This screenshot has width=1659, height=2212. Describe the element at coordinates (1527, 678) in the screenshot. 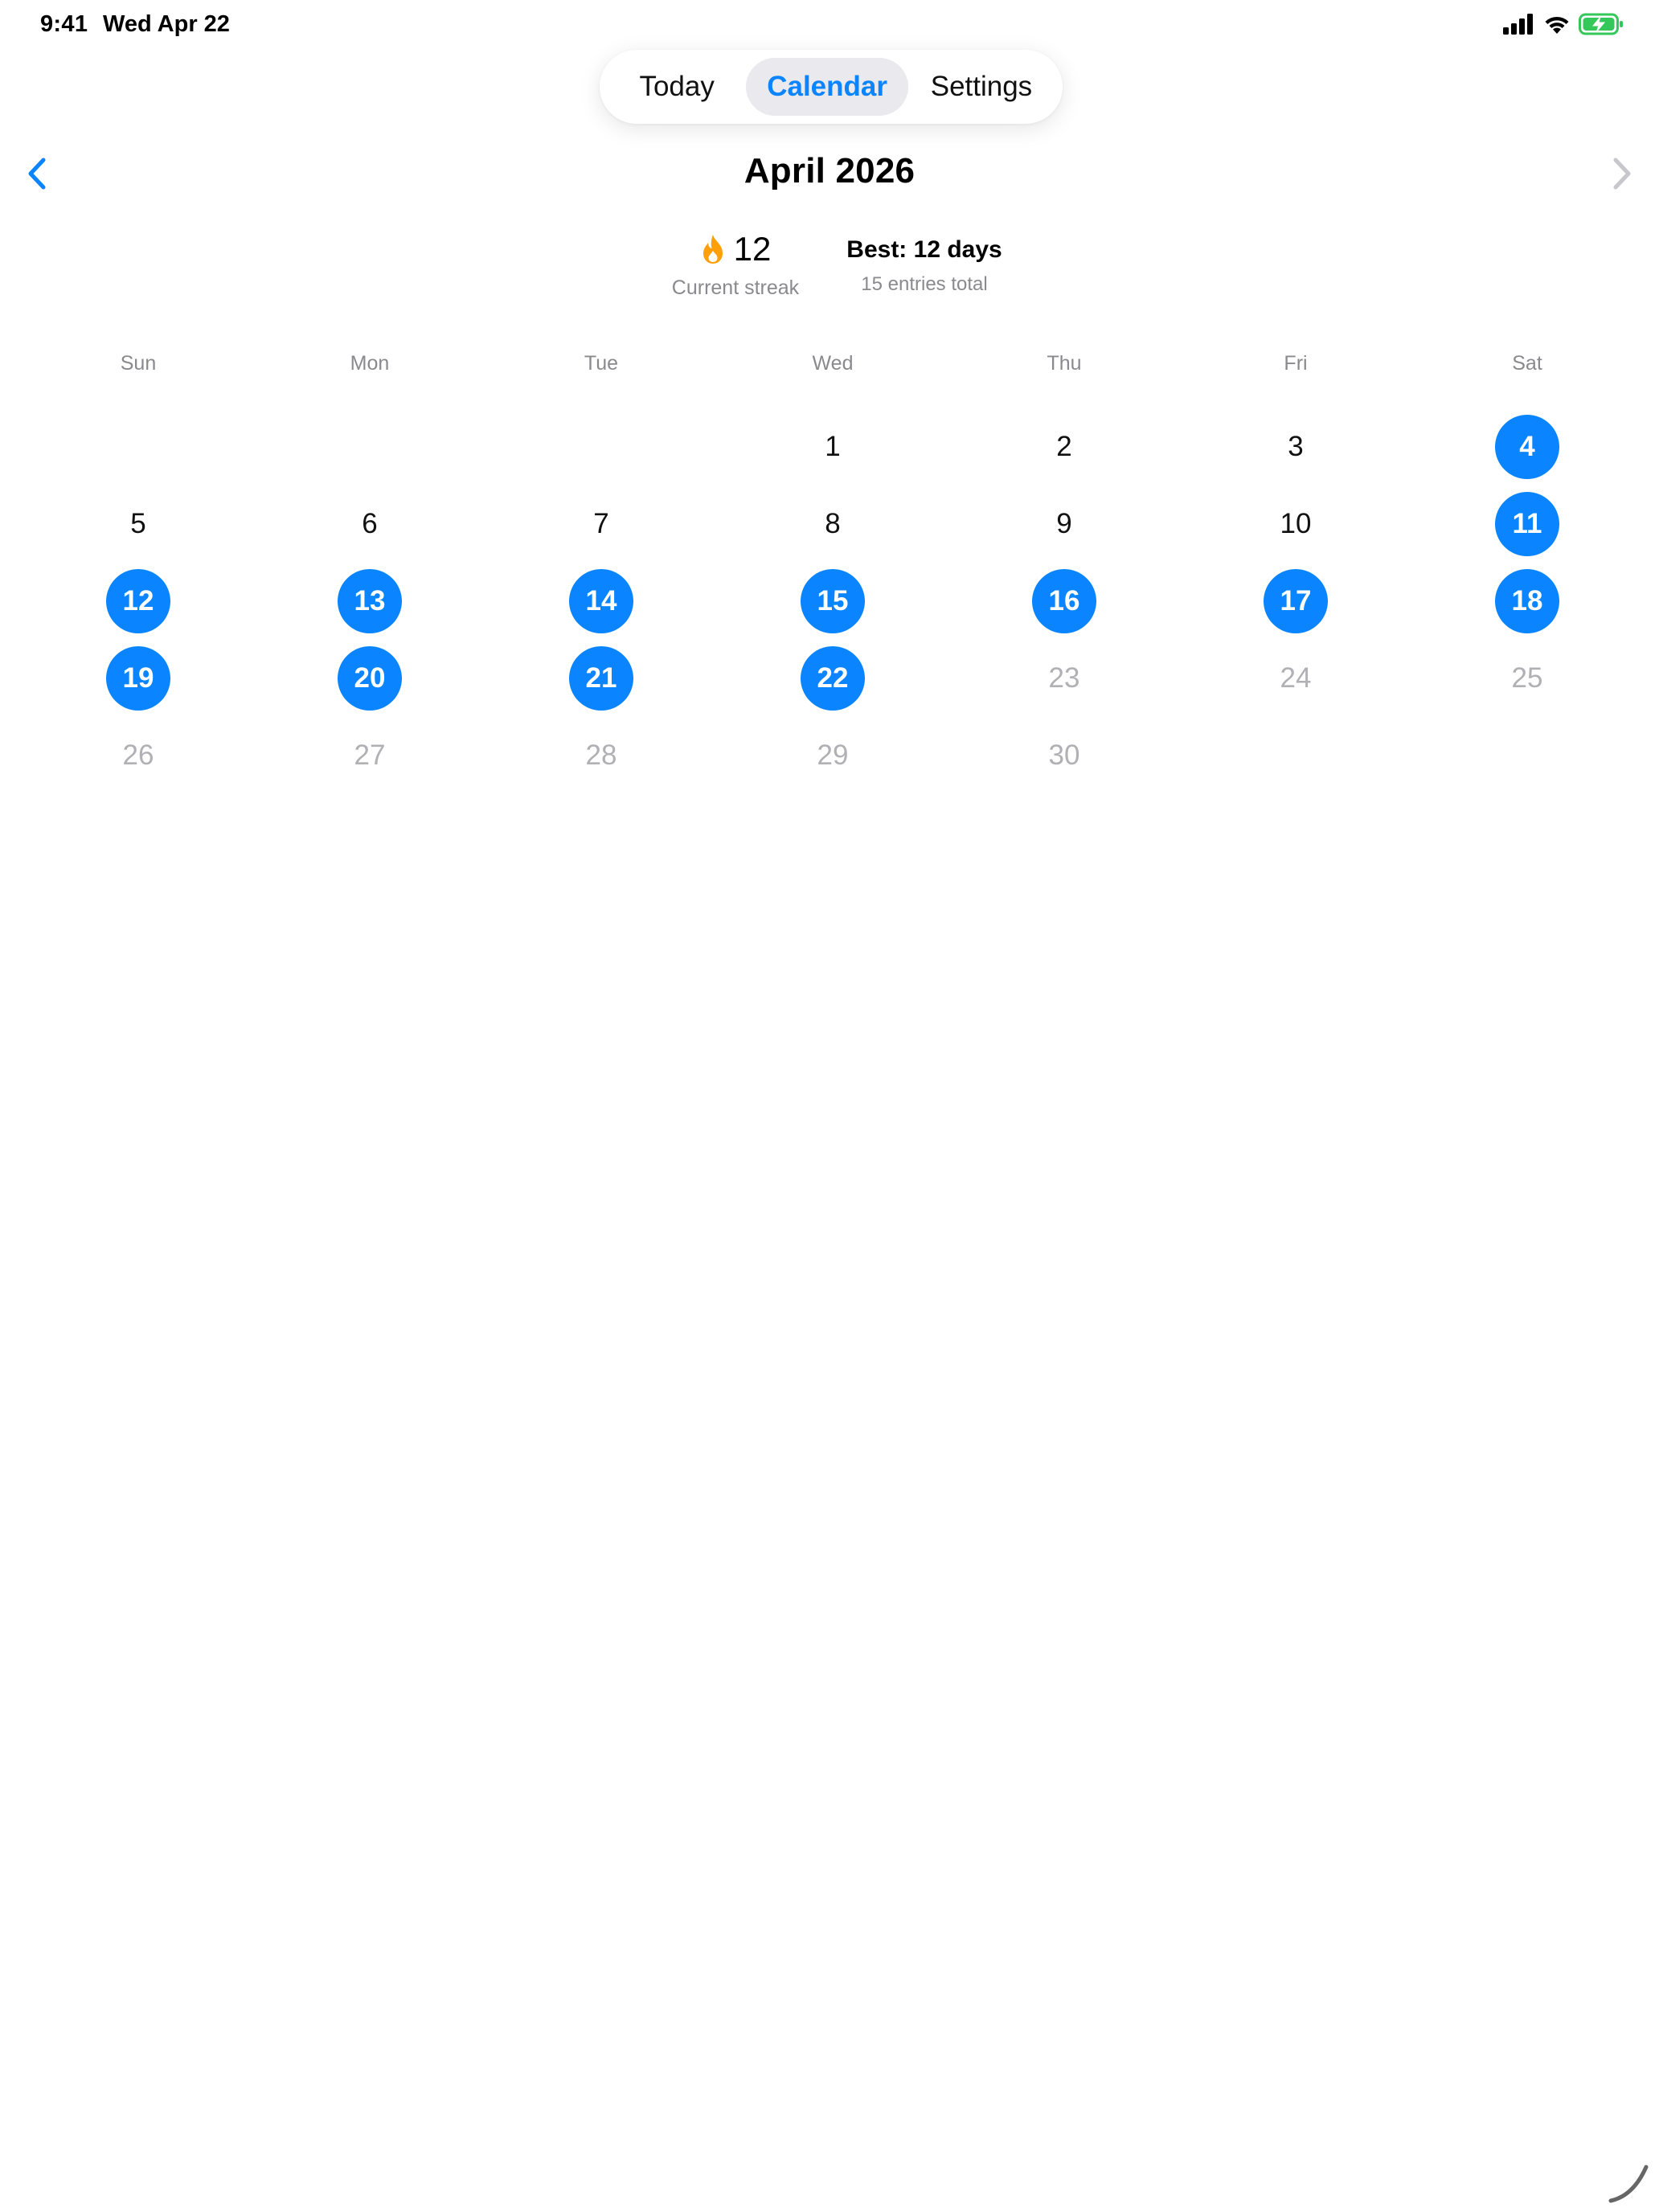

I see `calendar-day: 25` at that location.